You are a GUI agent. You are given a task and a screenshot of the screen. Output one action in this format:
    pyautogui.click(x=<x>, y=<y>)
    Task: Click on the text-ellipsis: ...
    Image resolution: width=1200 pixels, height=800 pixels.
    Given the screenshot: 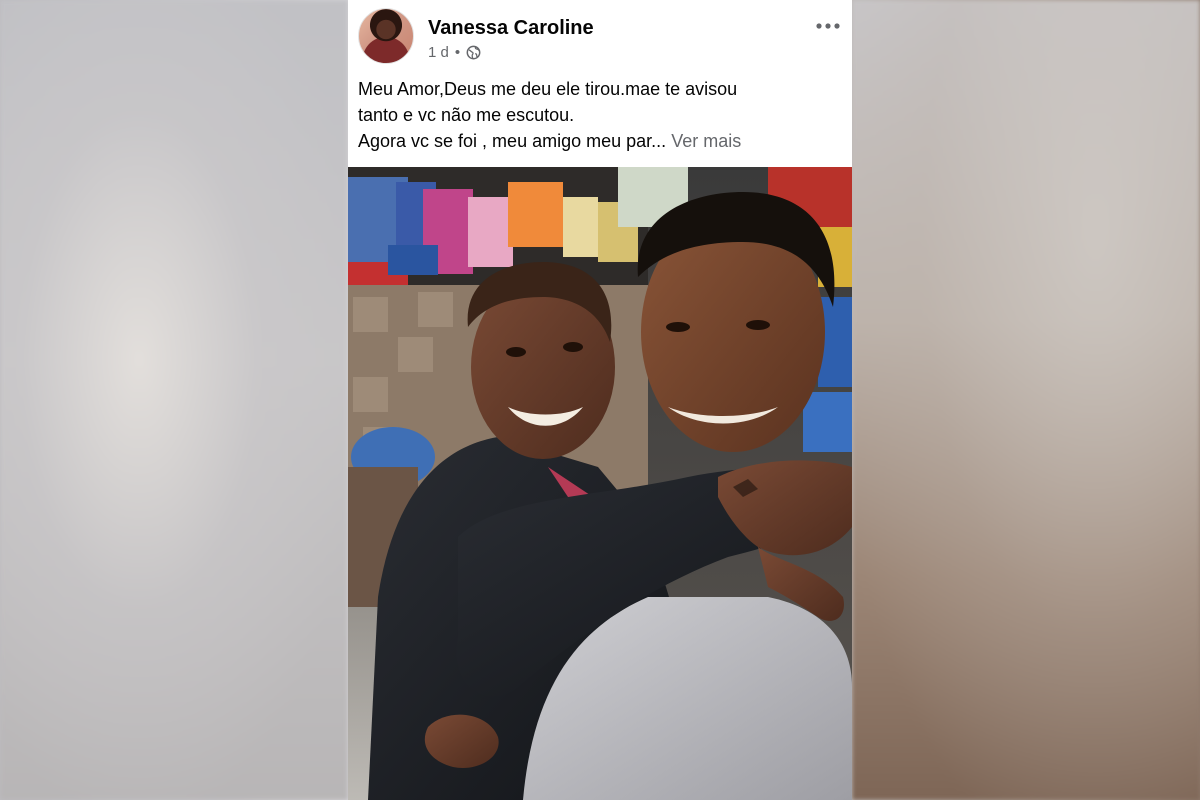 What is the action you would take?
    pyautogui.click(x=659, y=141)
    